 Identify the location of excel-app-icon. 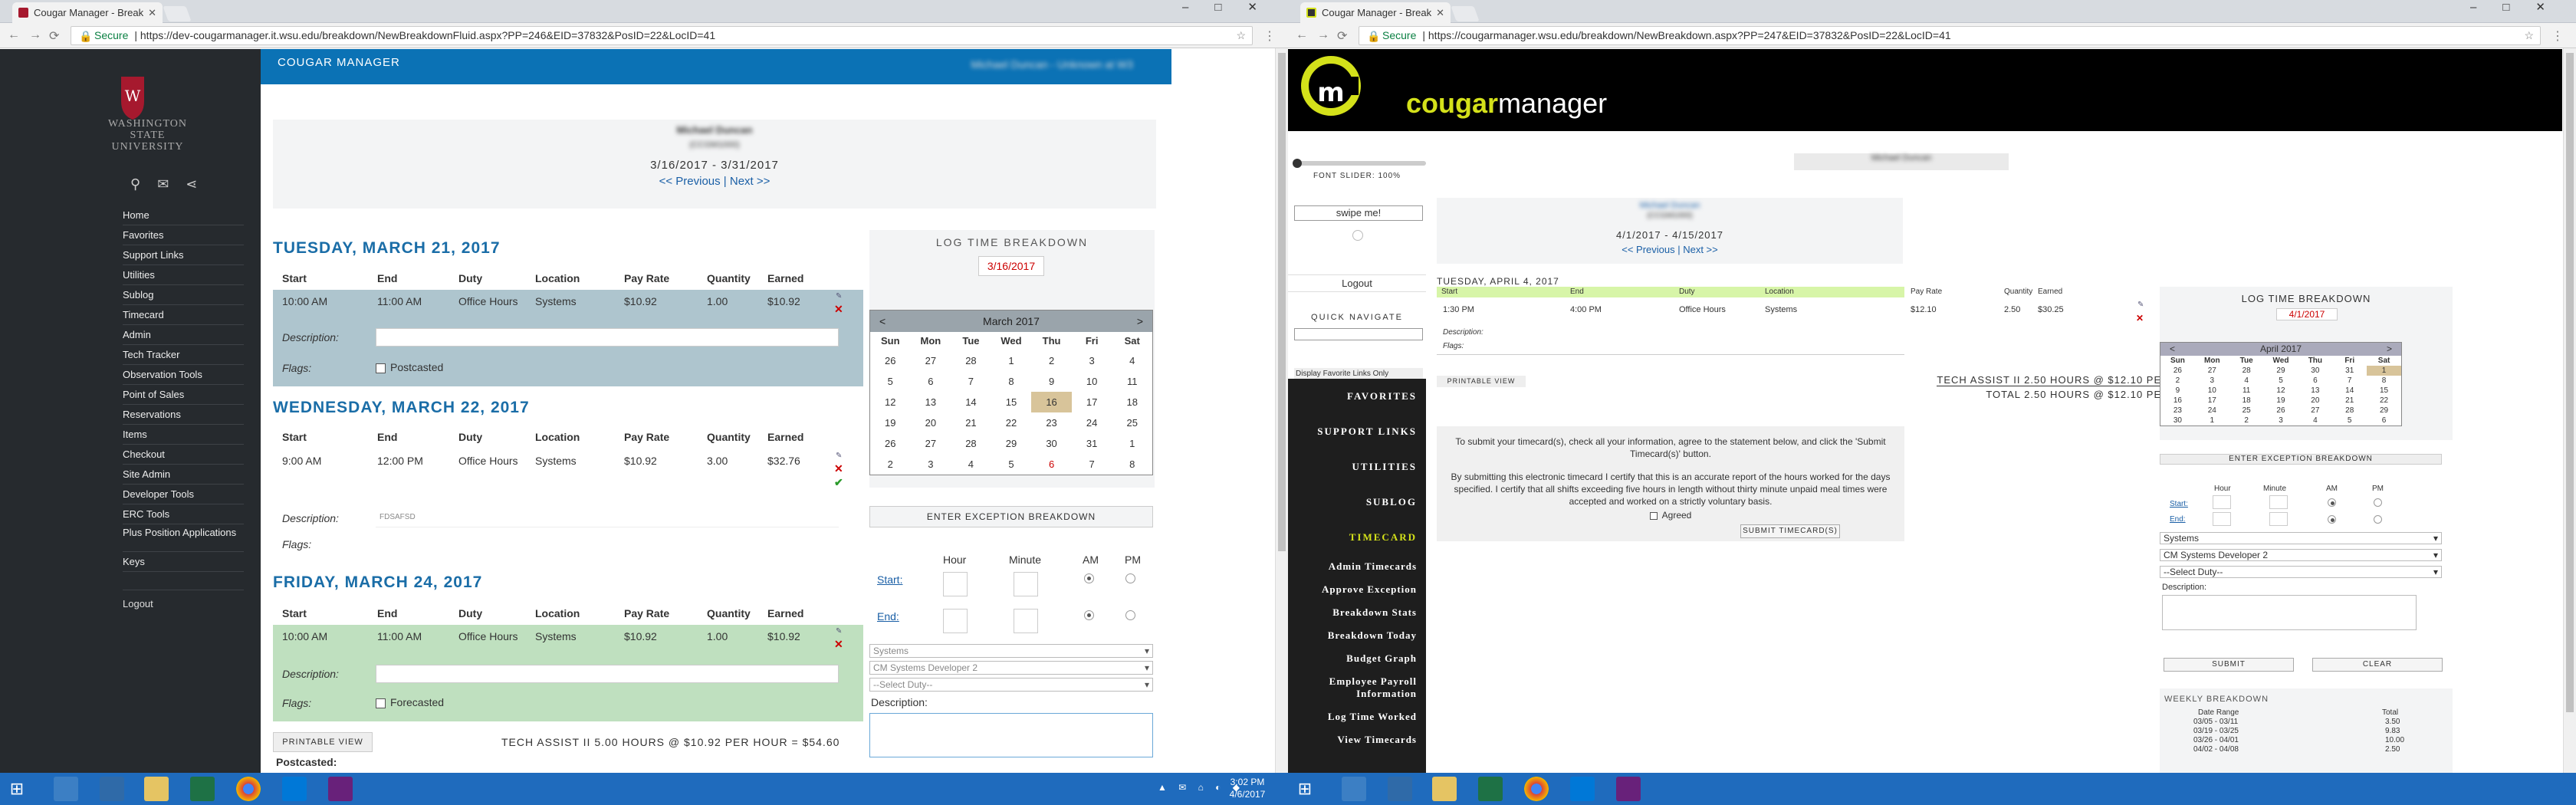
(202, 789).